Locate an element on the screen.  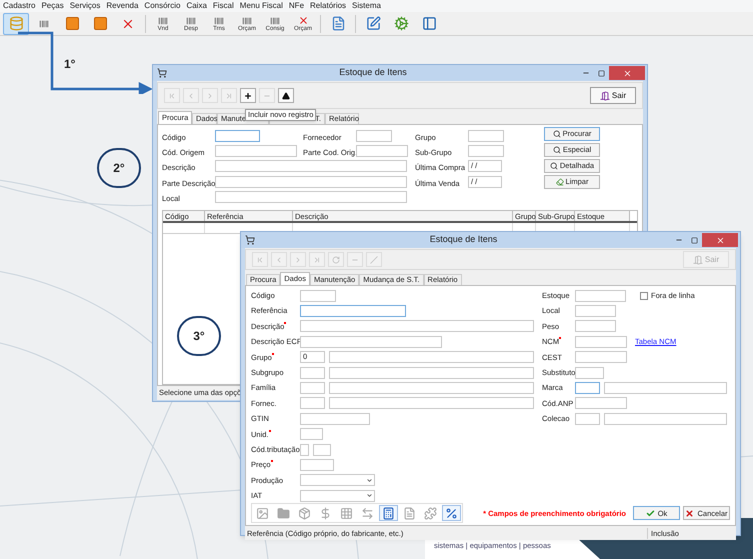
step-label: 1° is located at coordinates (70, 64).